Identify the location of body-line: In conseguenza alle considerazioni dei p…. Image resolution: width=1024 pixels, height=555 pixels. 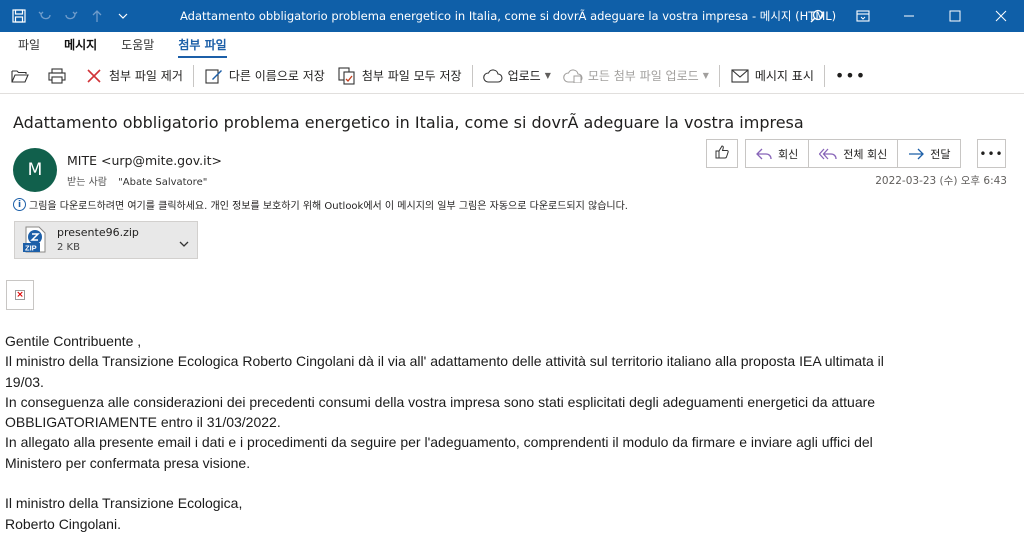
(440, 401).